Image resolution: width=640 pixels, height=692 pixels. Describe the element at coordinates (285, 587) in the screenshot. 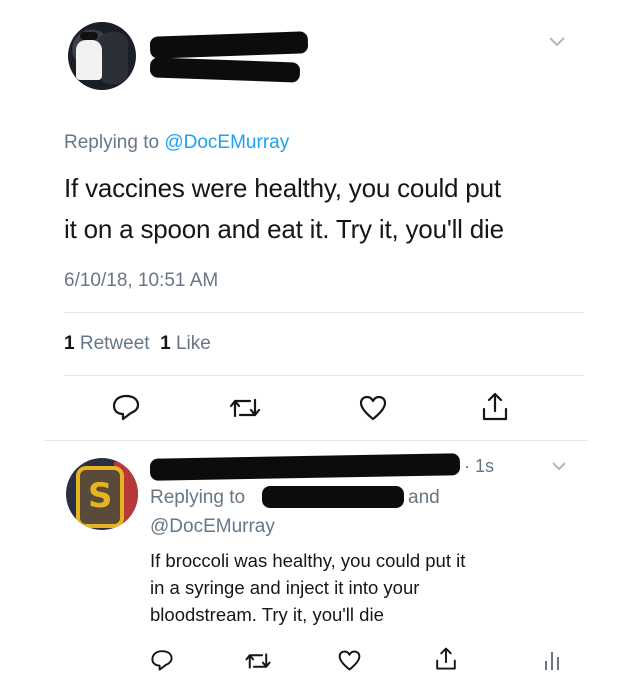

I see `reply-text-line: in a syringe and inject it into your` at that location.